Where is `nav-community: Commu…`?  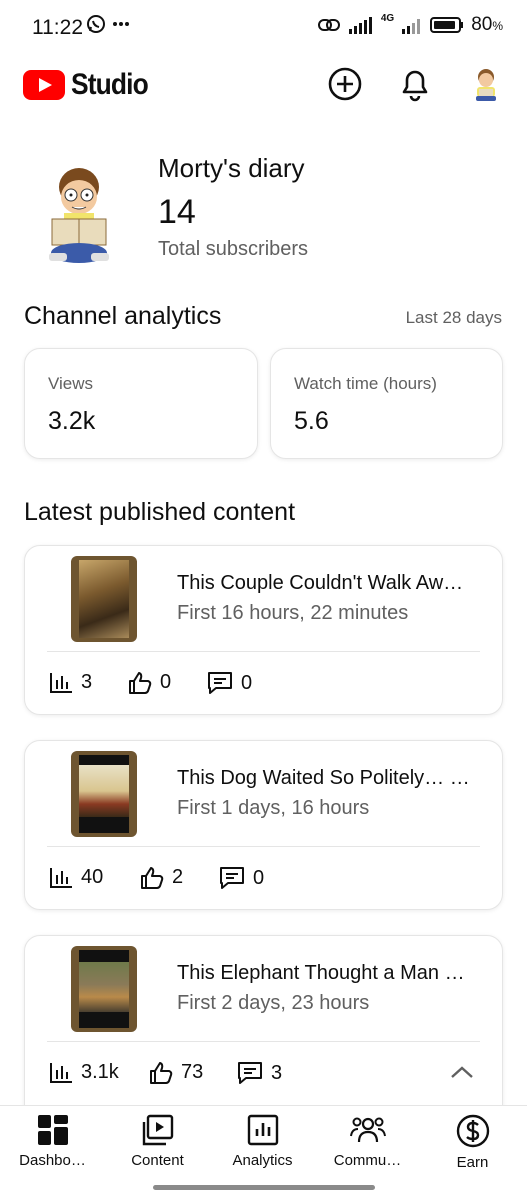 nav-community: Commu… is located at coordinates (367, 1141).